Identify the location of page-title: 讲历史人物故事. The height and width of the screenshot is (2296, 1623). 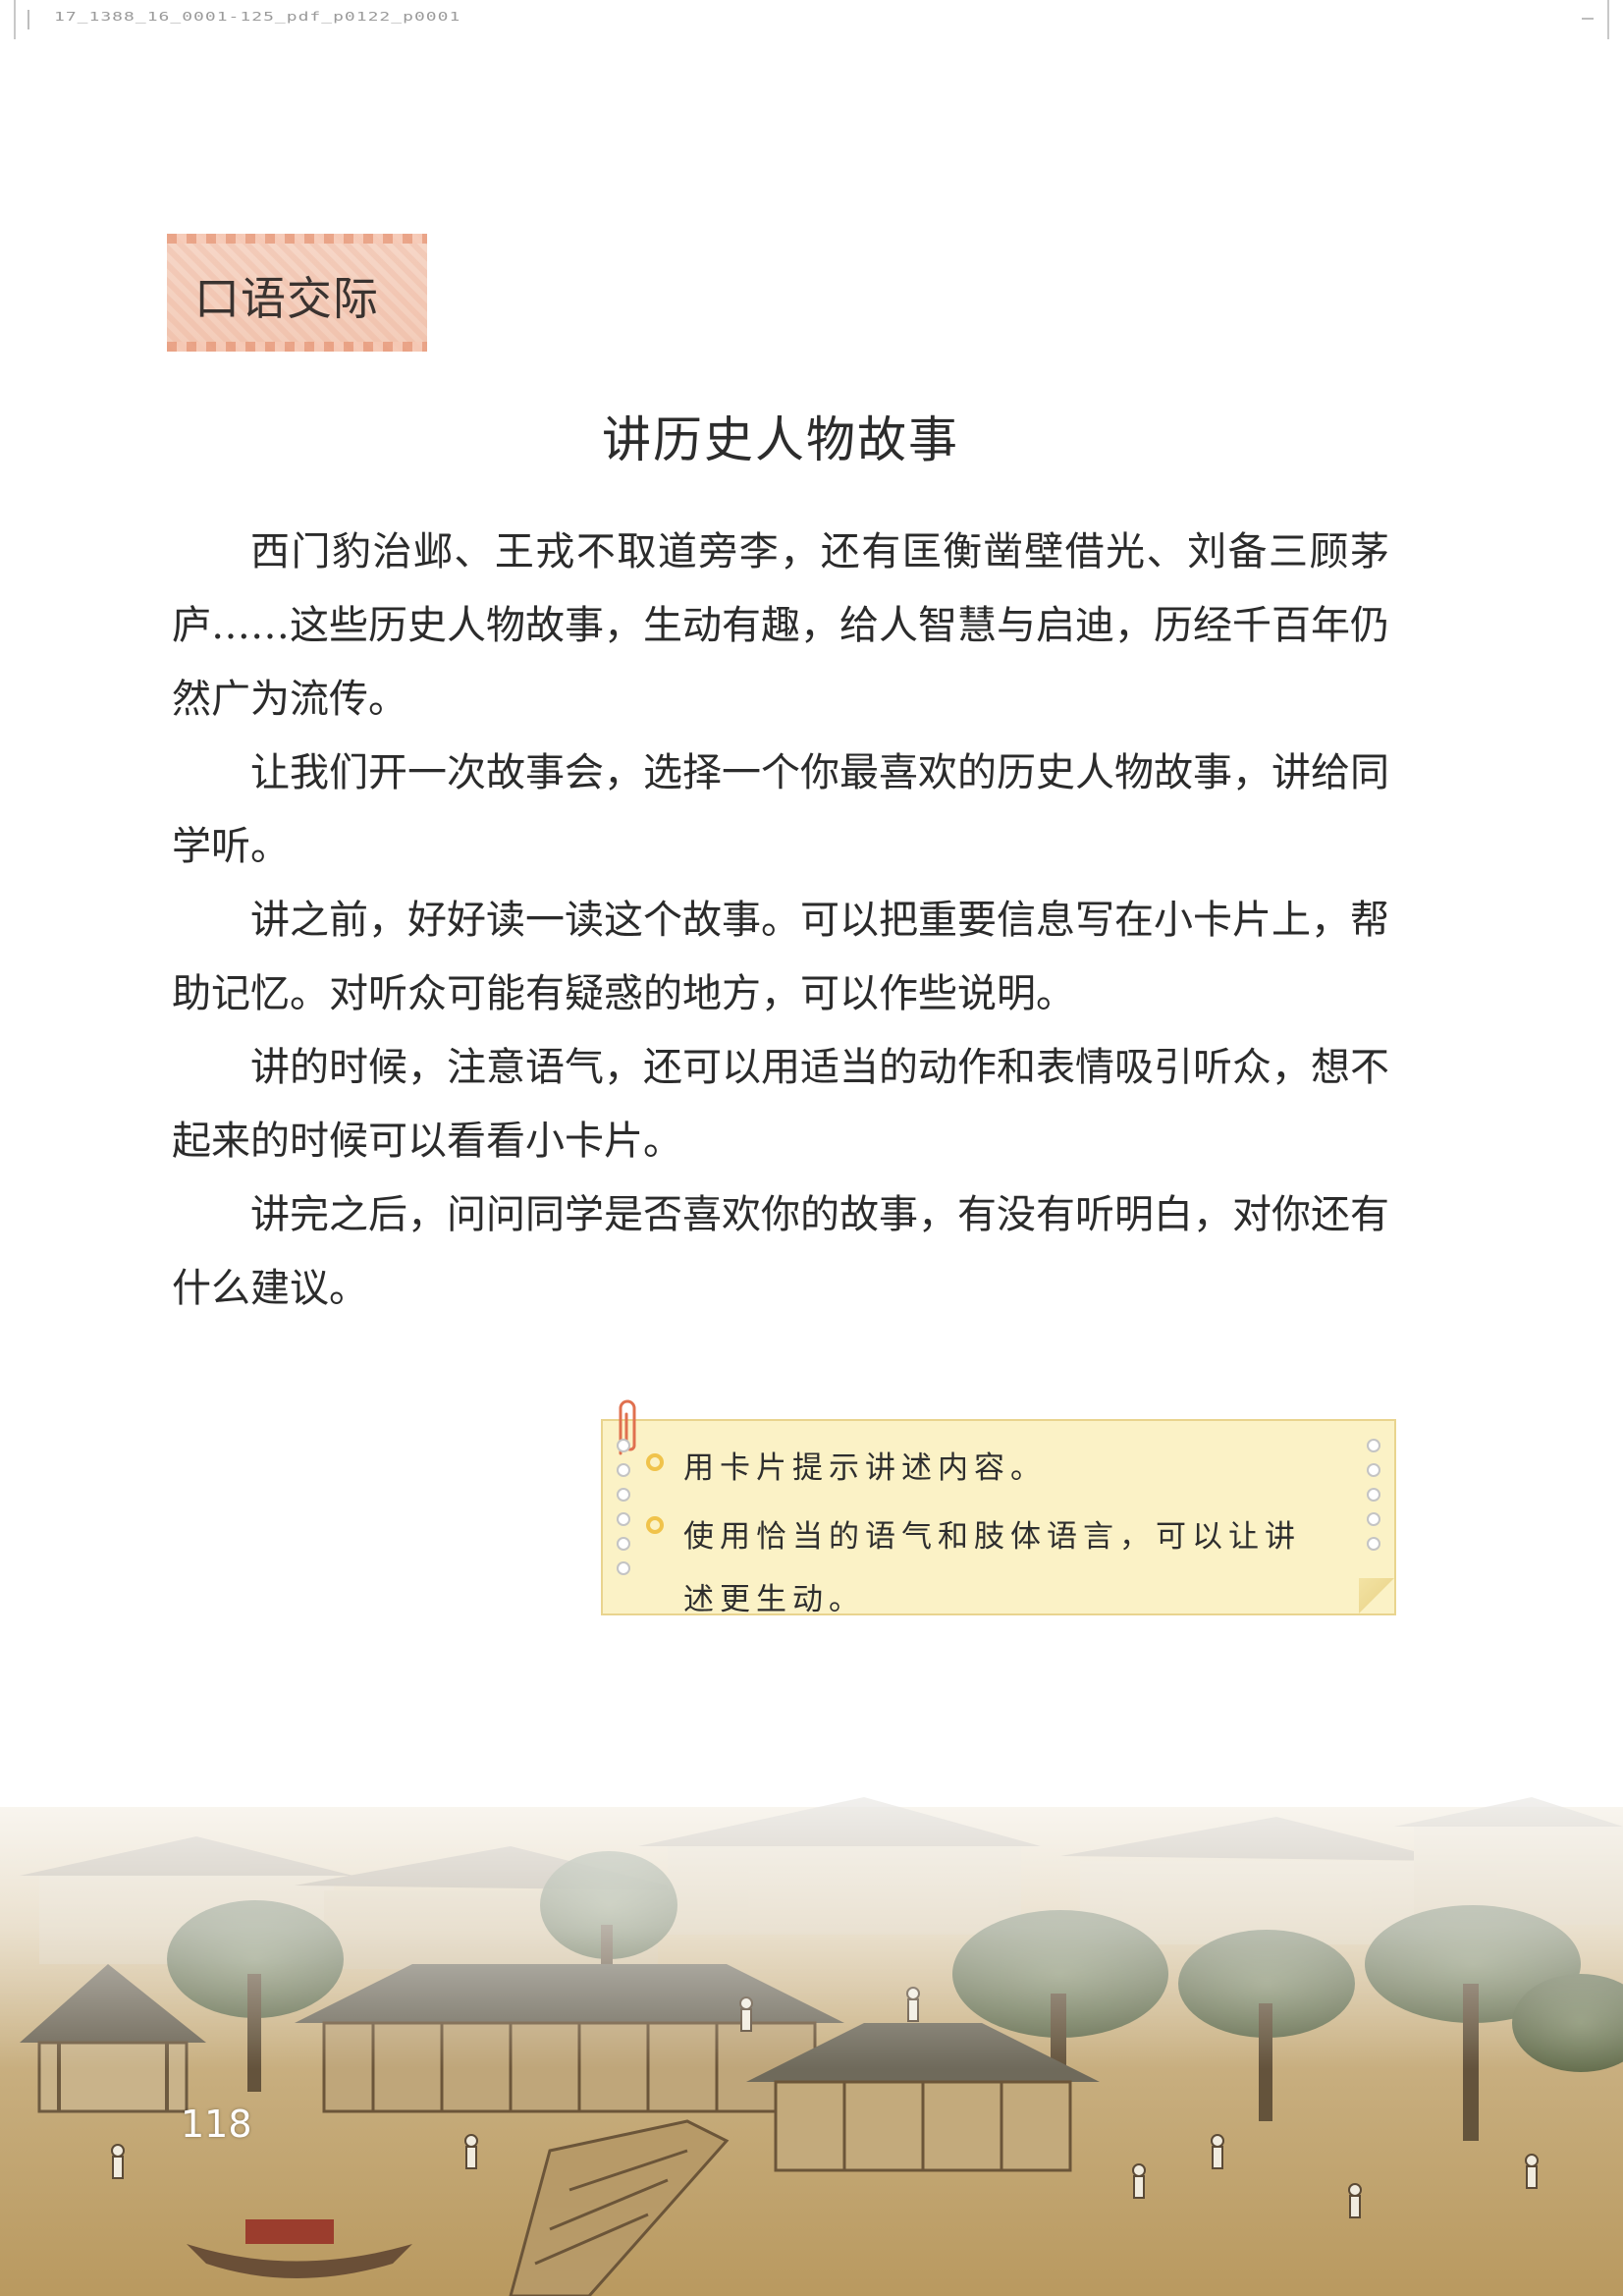
(780, 439).